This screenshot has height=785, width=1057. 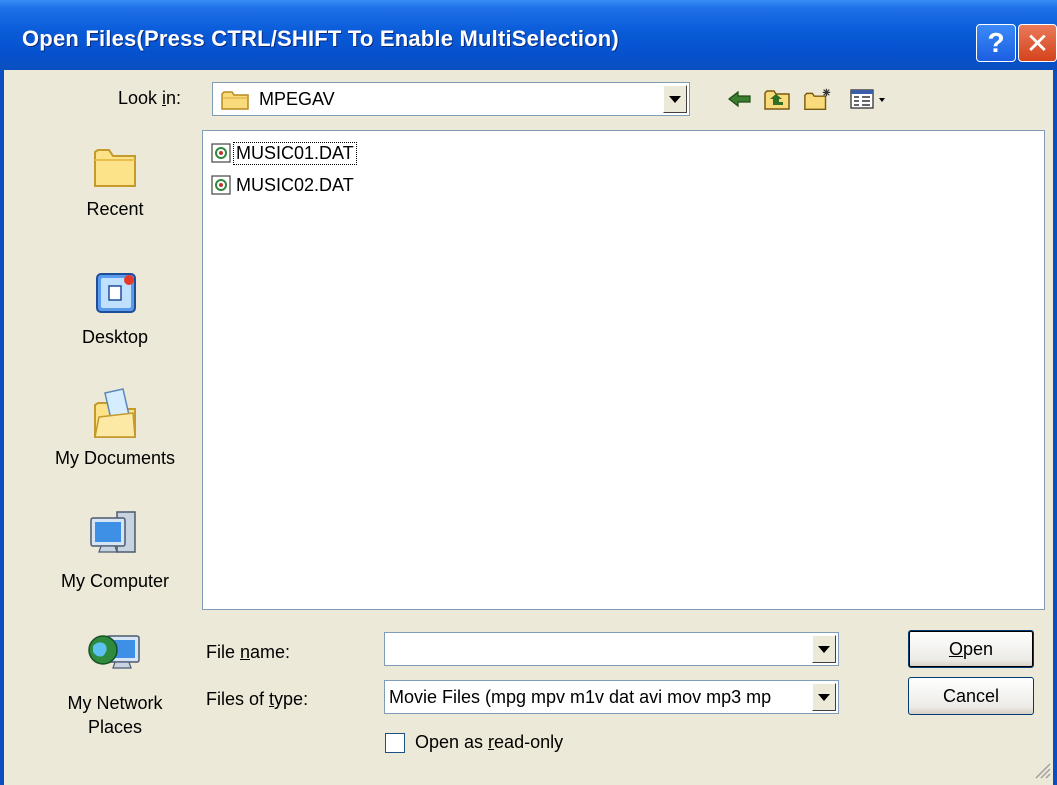 I want to click on open-as-read-only-checkbox, so click(x=395, y=743).